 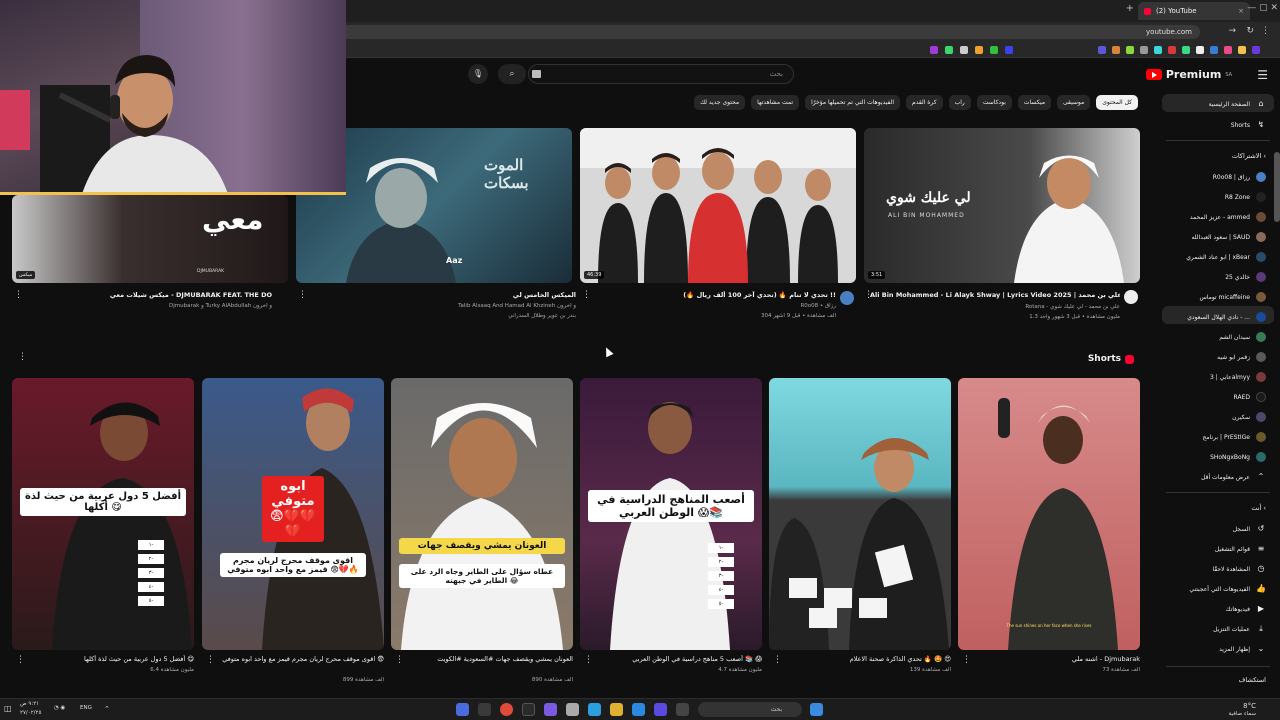 What do you see at coordinates (1227, 589) in the screenshot?
I see `sidebar-item-liked: الفيديوهات التي أعجبتني 👍` at bounding box center [1227, 589].